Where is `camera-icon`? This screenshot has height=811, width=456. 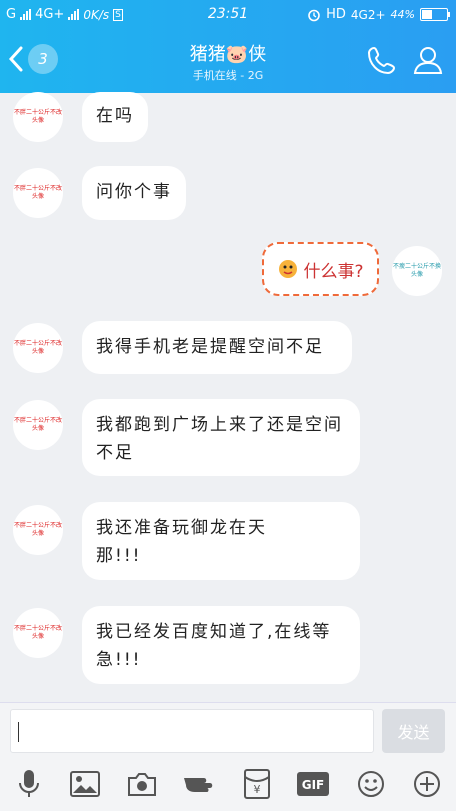
camera-icon is located at coordinates (142, 784).